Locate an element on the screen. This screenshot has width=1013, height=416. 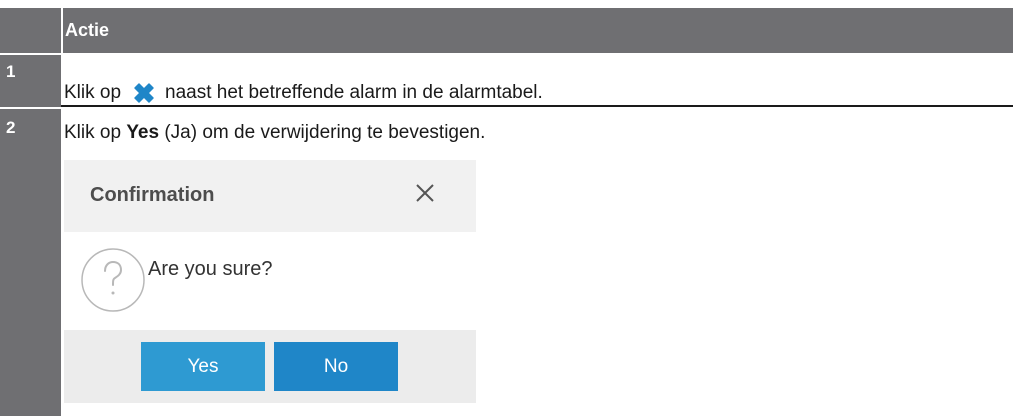
step-number-column is located at coordinates (30, 235).